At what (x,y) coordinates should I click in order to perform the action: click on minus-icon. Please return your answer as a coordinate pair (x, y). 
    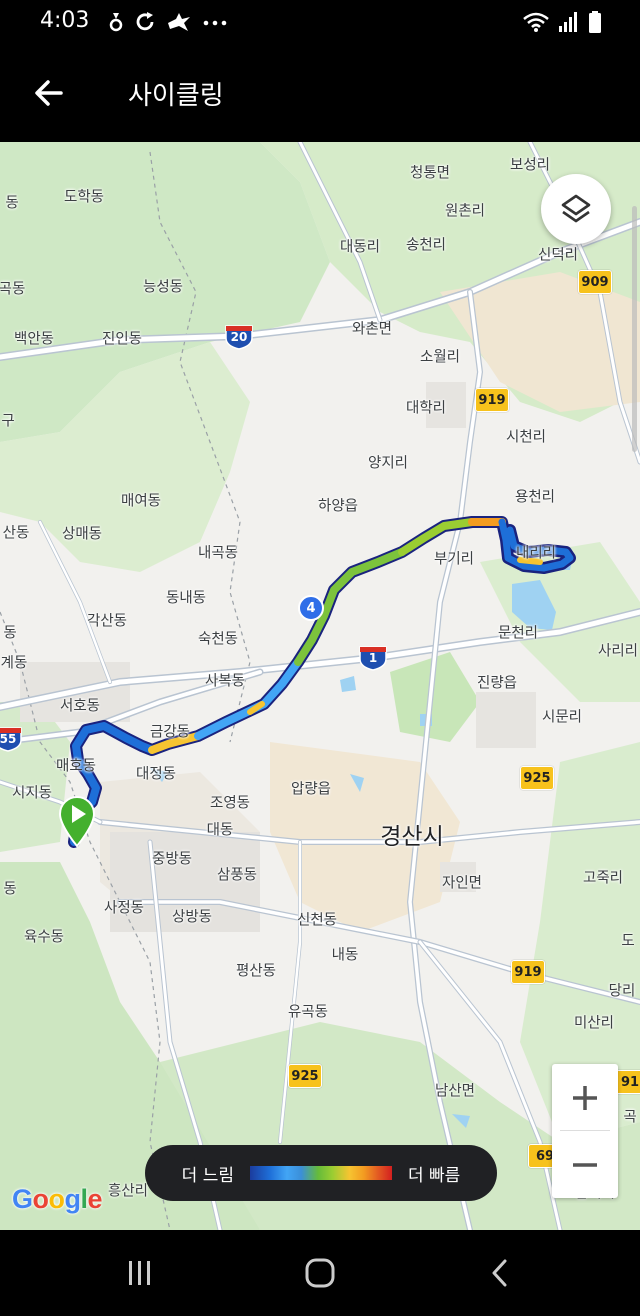
    Looking at the image, I should click on (585, 1164).